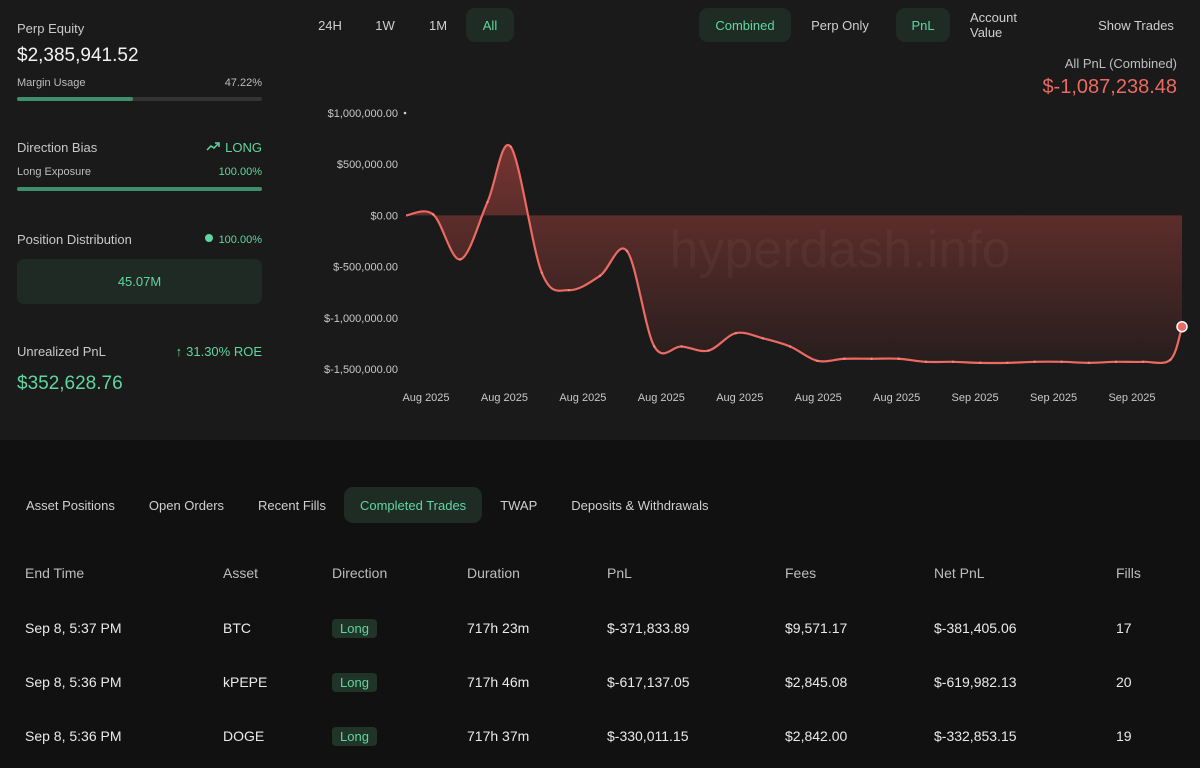 This screenshot has height=768, width=1200. I want to click on mode-perp-only-button: Perp Only, so click(840, 25).